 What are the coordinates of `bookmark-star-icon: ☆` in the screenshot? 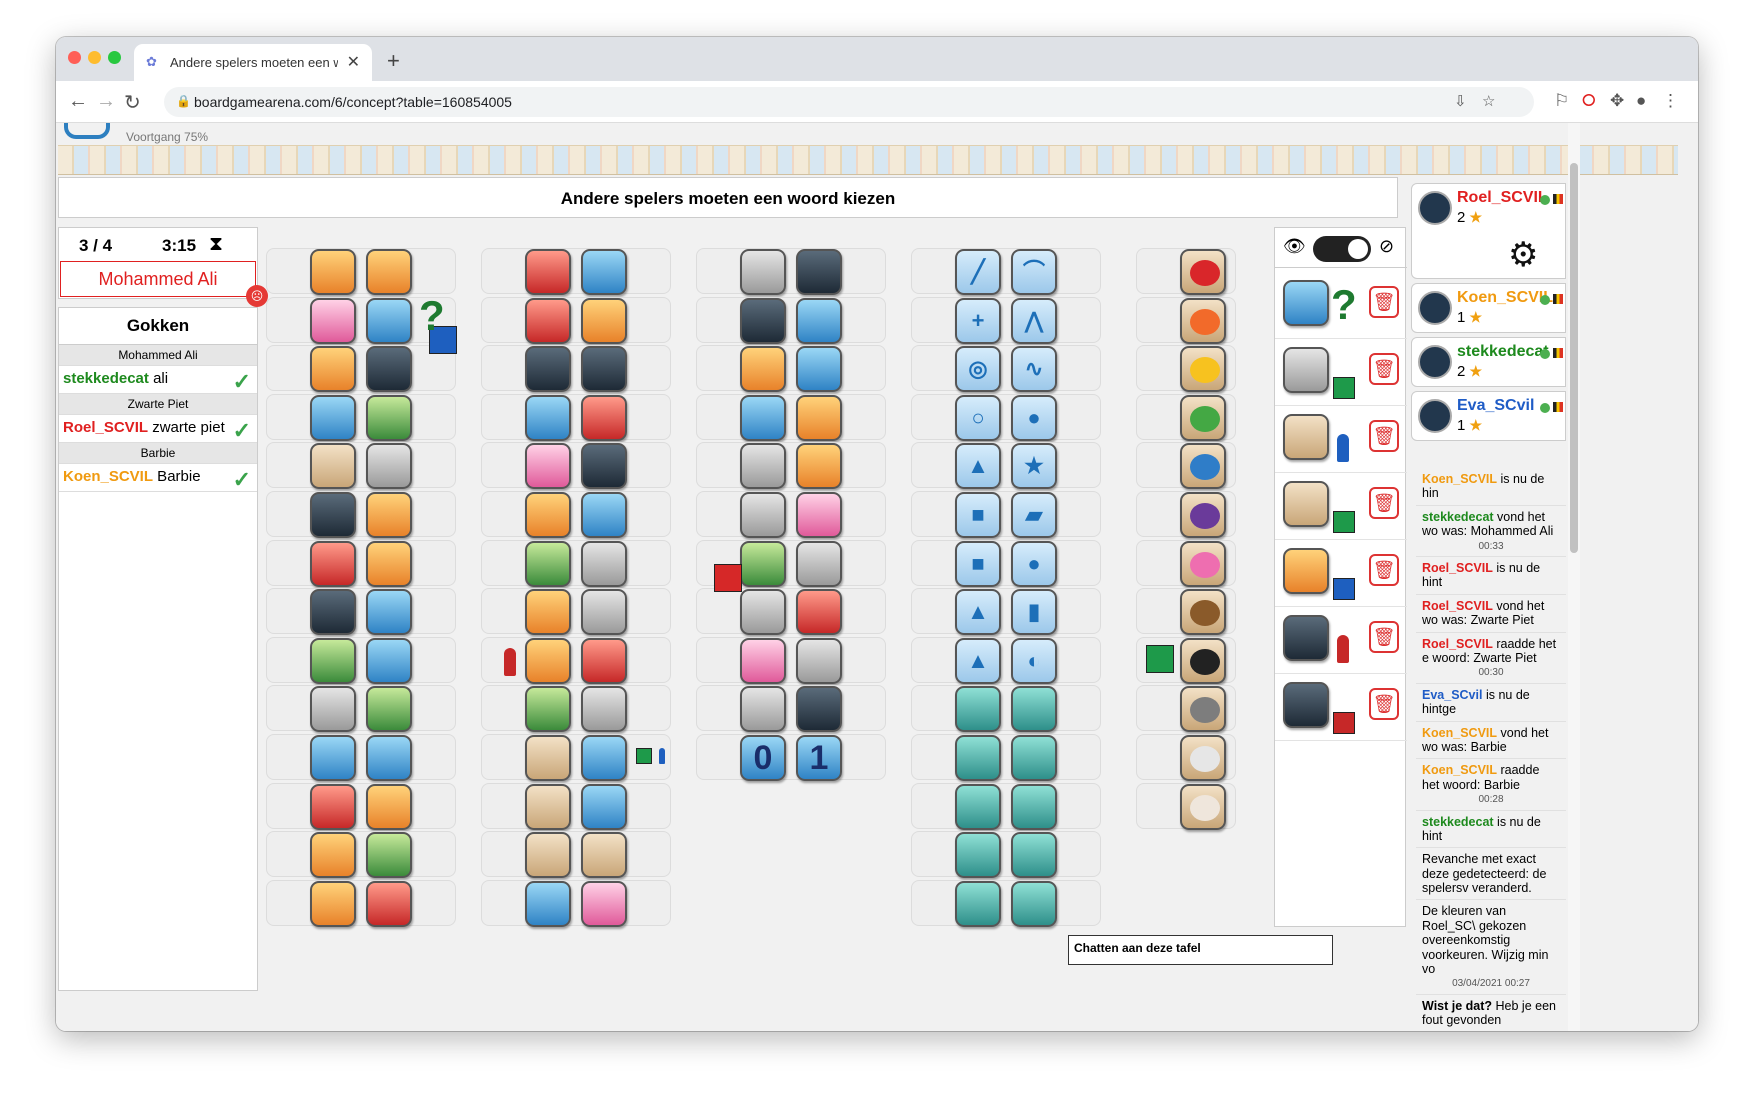 It's located at (1488, 101).